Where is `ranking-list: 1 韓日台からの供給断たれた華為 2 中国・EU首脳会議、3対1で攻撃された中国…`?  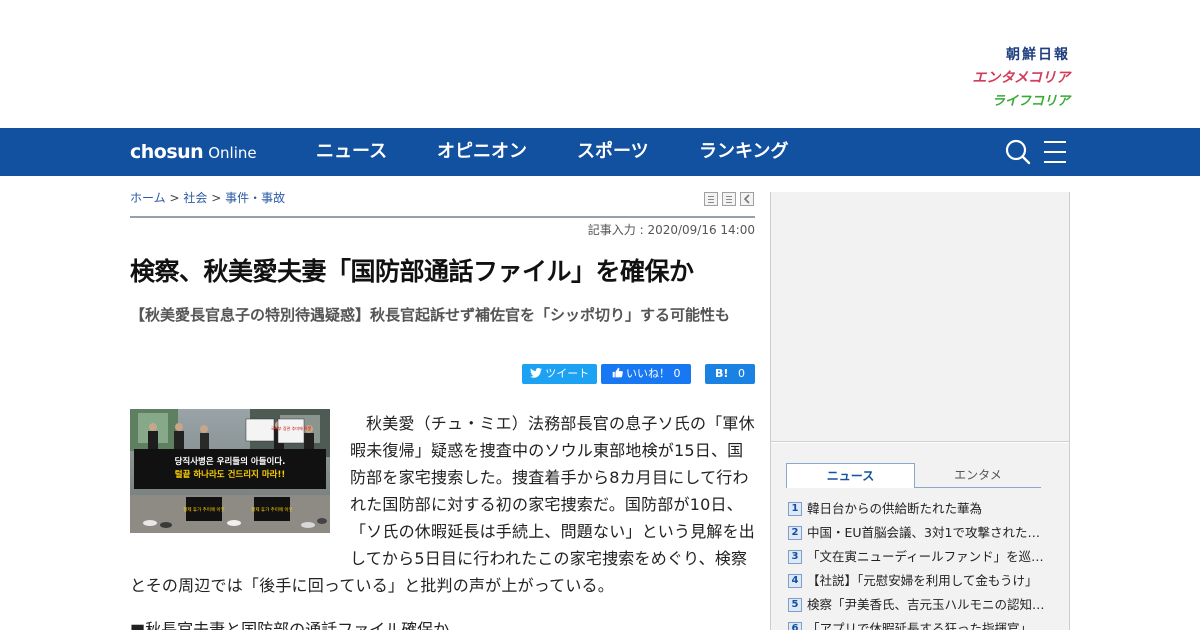
ranking-list: 1 韓日台からの供給断たれた華為 2 中国・EU首脳会議、3対1で攻撃された中国… is located at coordinates (921, 563).